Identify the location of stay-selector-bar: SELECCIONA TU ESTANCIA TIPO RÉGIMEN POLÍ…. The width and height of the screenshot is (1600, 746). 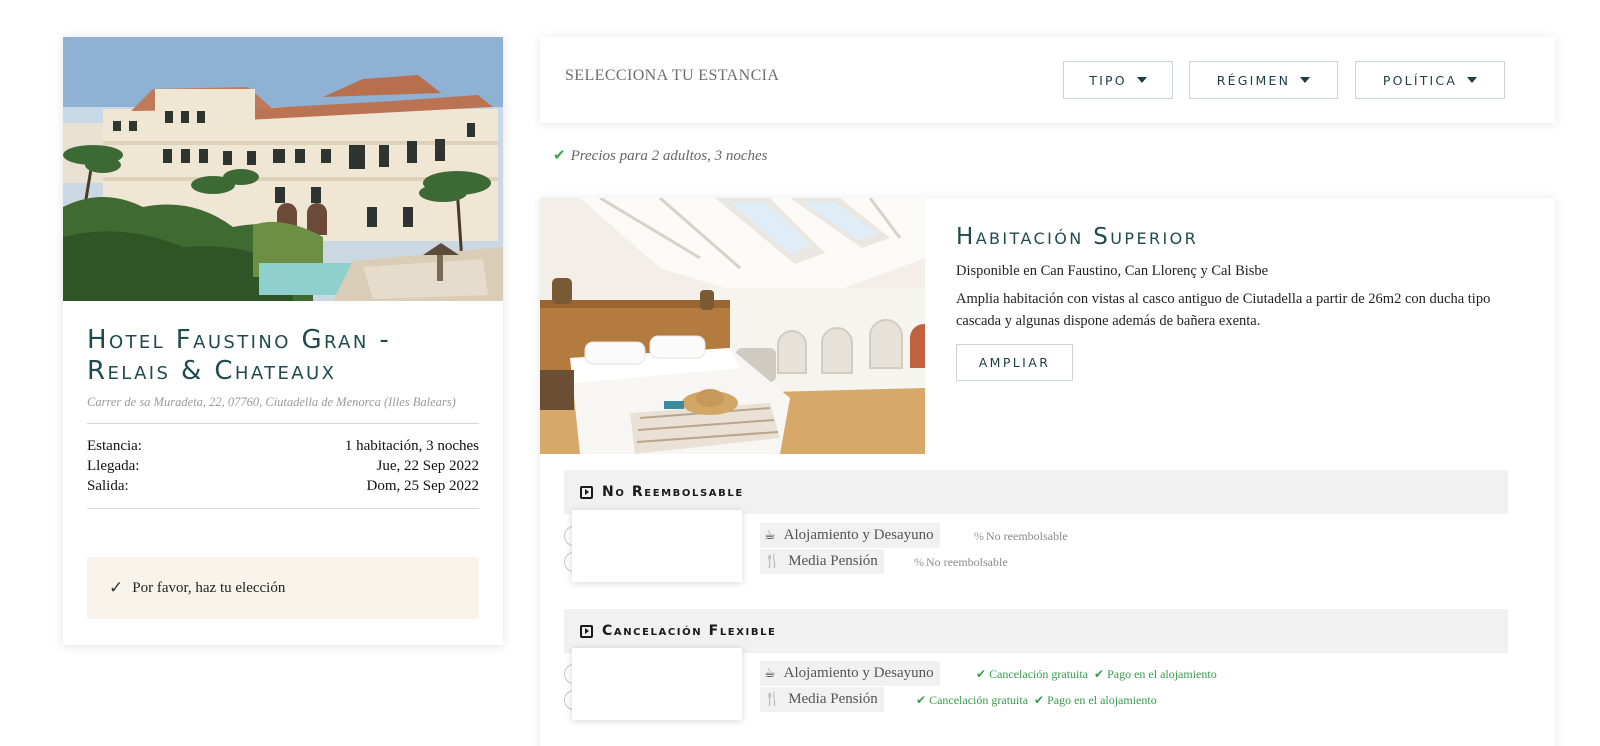
(1047, 80).